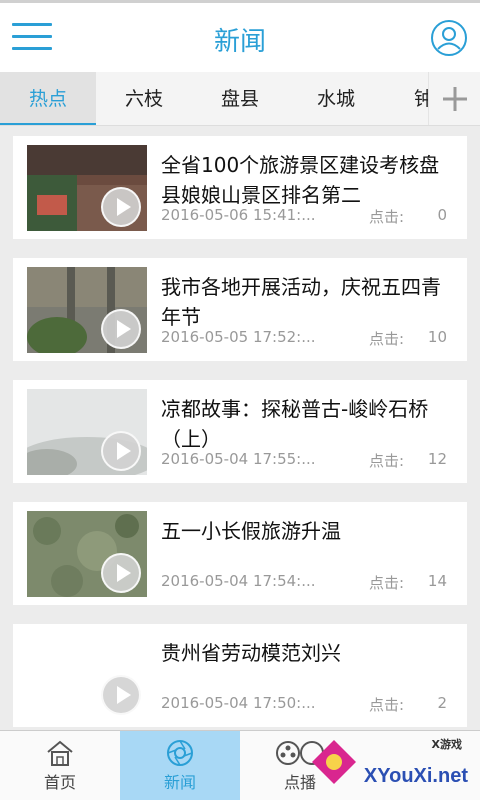  What do you see at coordinates (295, 424) in the screenshot?
I see `news-title: 凉都故事：探秘普古-峻岭石桥（上）` at bounding box center [295, 424].